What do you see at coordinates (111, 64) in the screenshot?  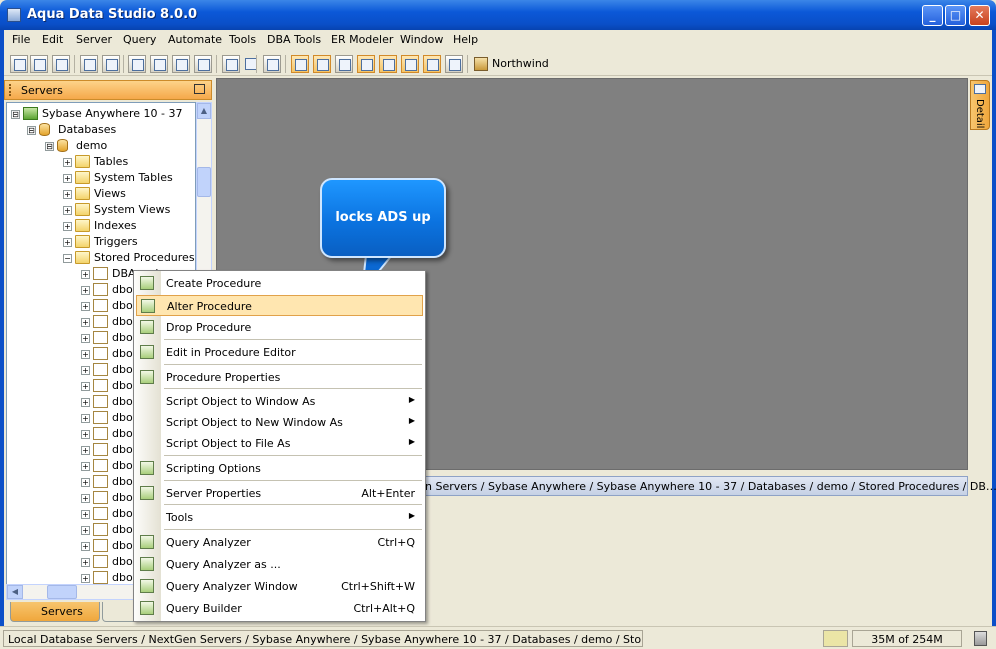 I see `disconnect-icon` at bounding box center [111, 64].